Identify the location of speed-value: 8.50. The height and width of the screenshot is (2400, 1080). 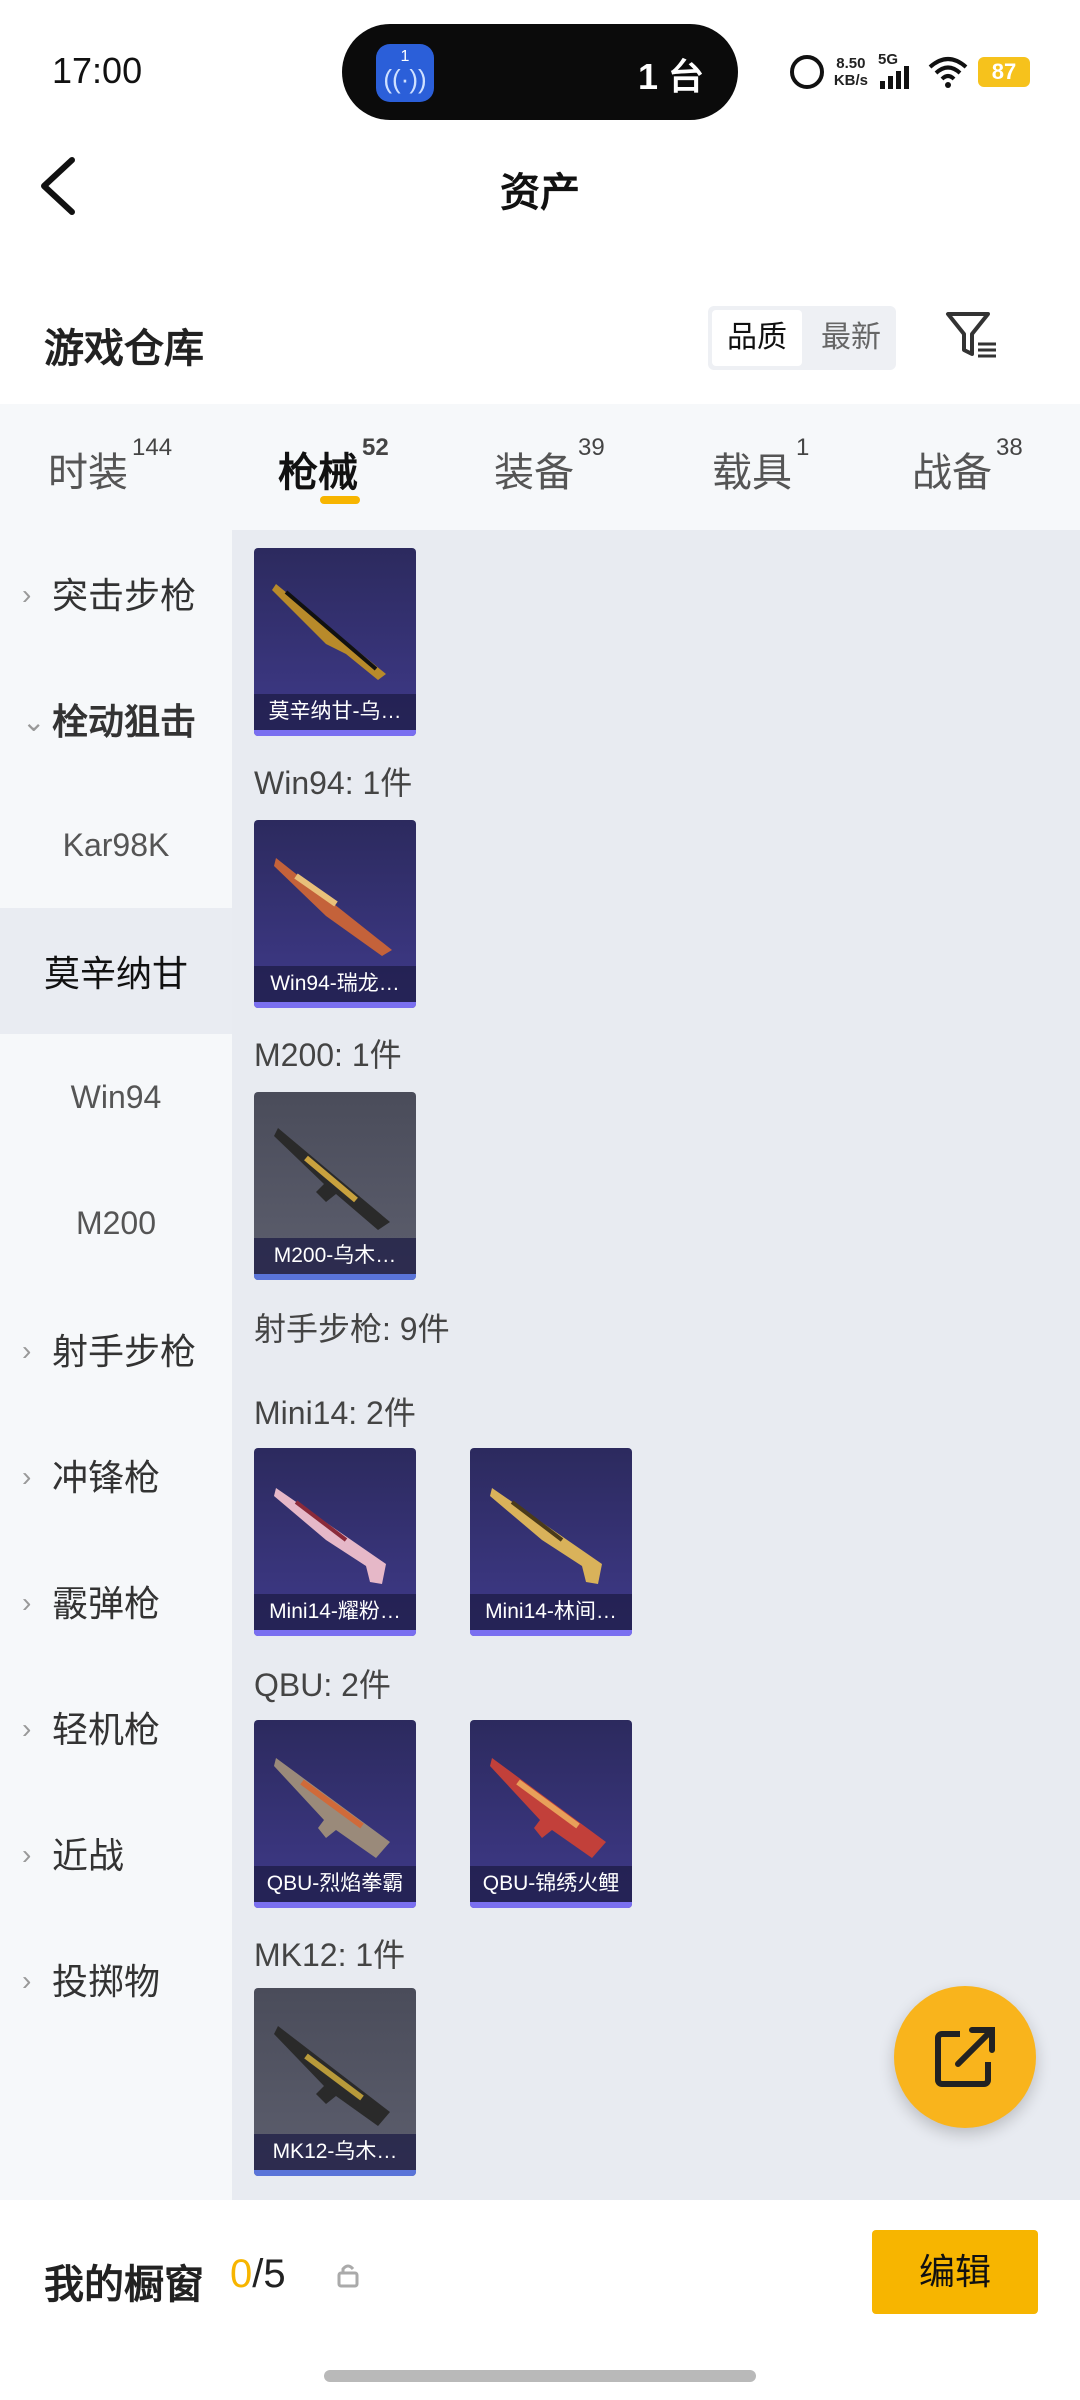
(851, 63).